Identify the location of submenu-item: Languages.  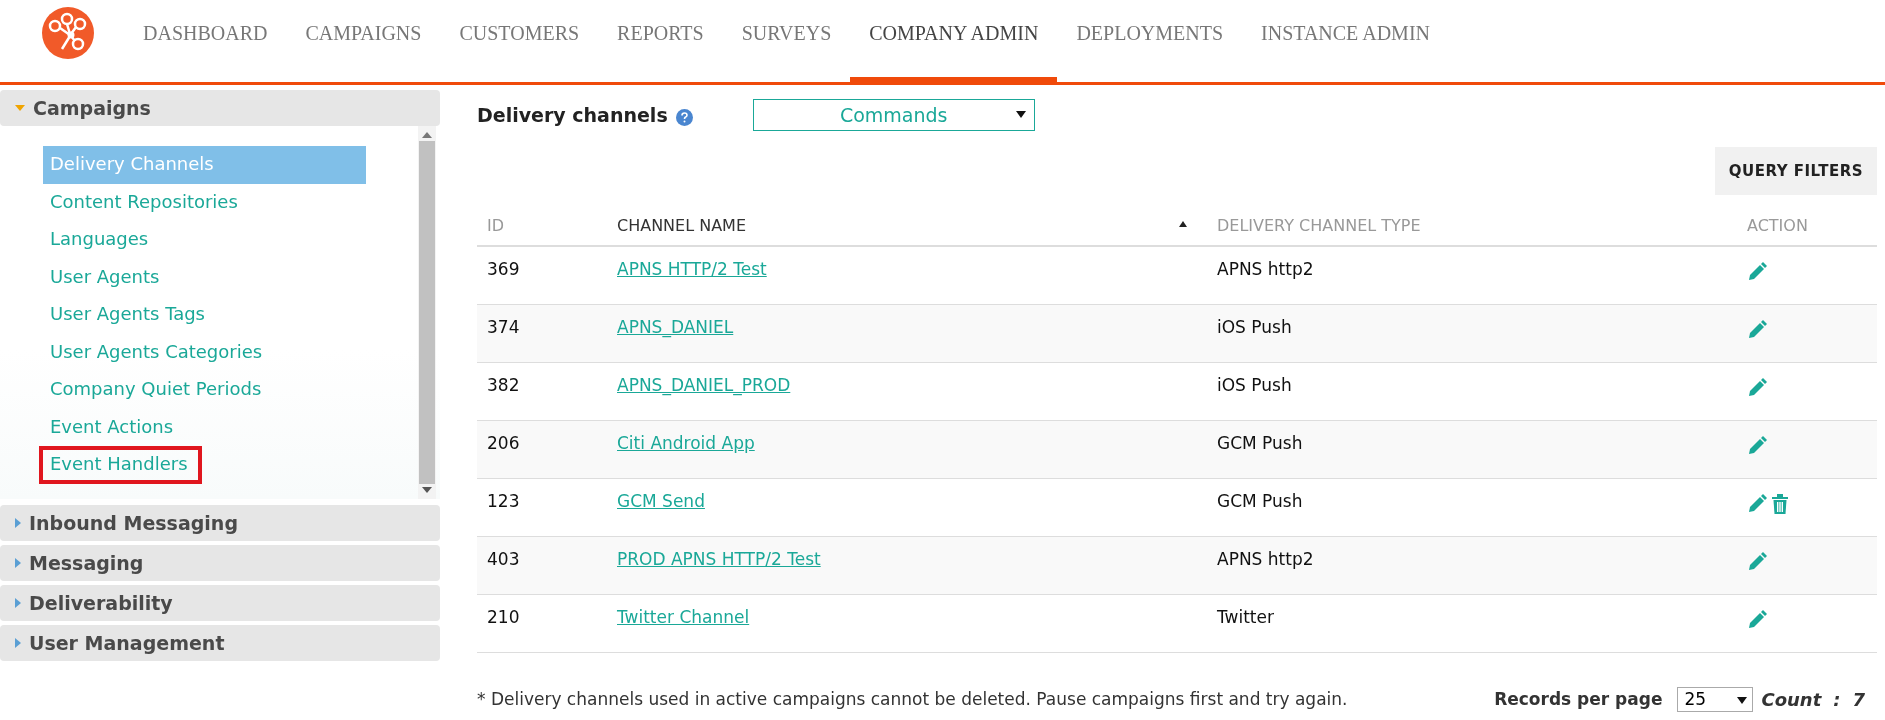
(204, 240).